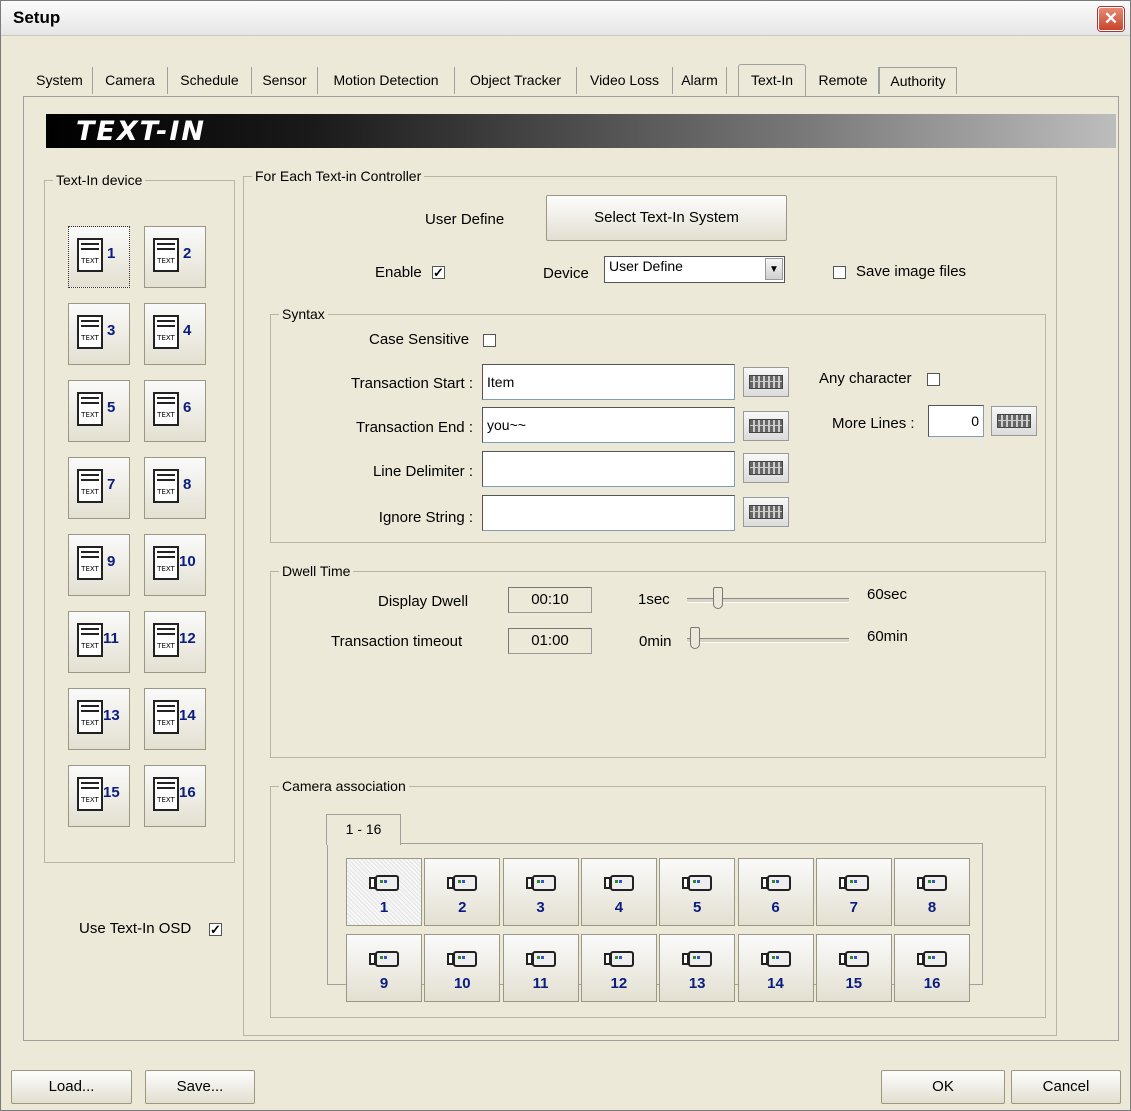 The width and height of the screenshot is (1131, 1111). I want to click on camera-button: 6, so click(775, 892).